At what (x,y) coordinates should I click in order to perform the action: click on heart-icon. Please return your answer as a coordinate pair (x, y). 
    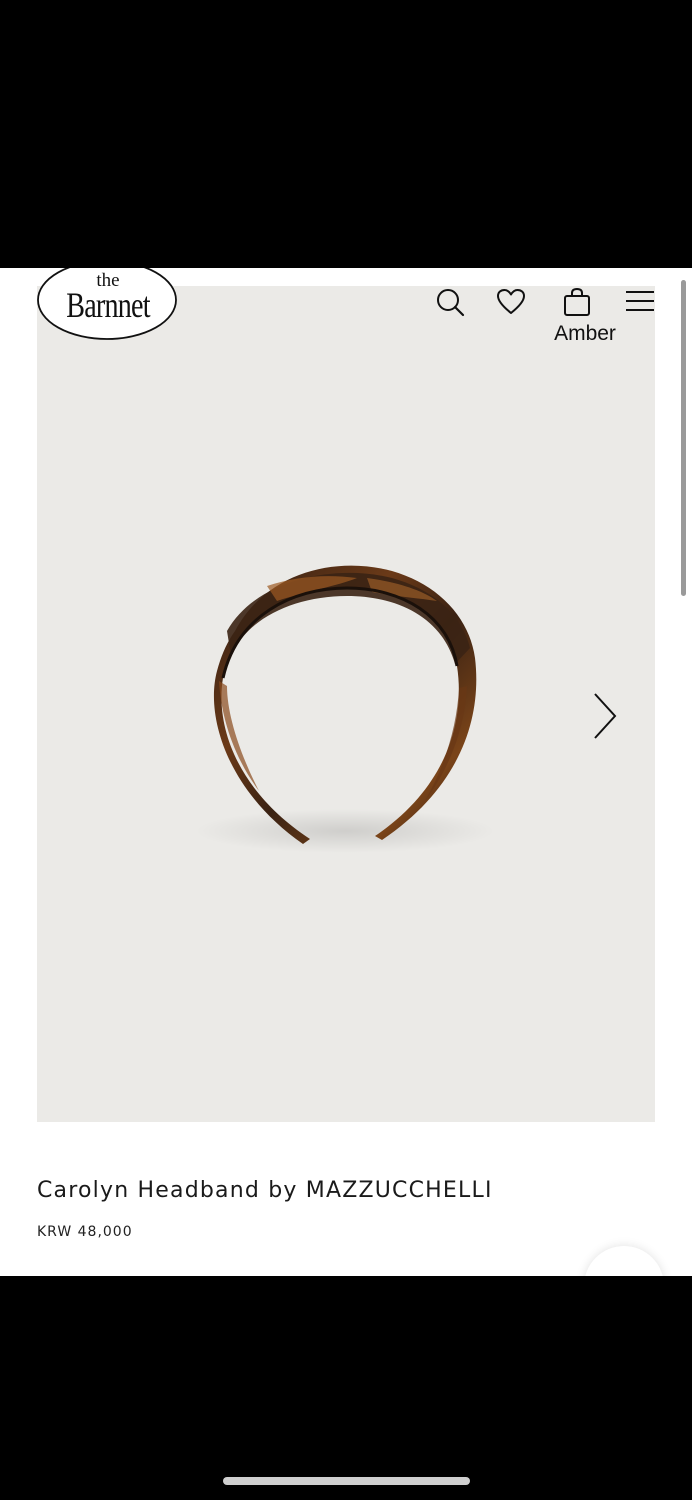
    Looking at the image, I should click on (511, 302).